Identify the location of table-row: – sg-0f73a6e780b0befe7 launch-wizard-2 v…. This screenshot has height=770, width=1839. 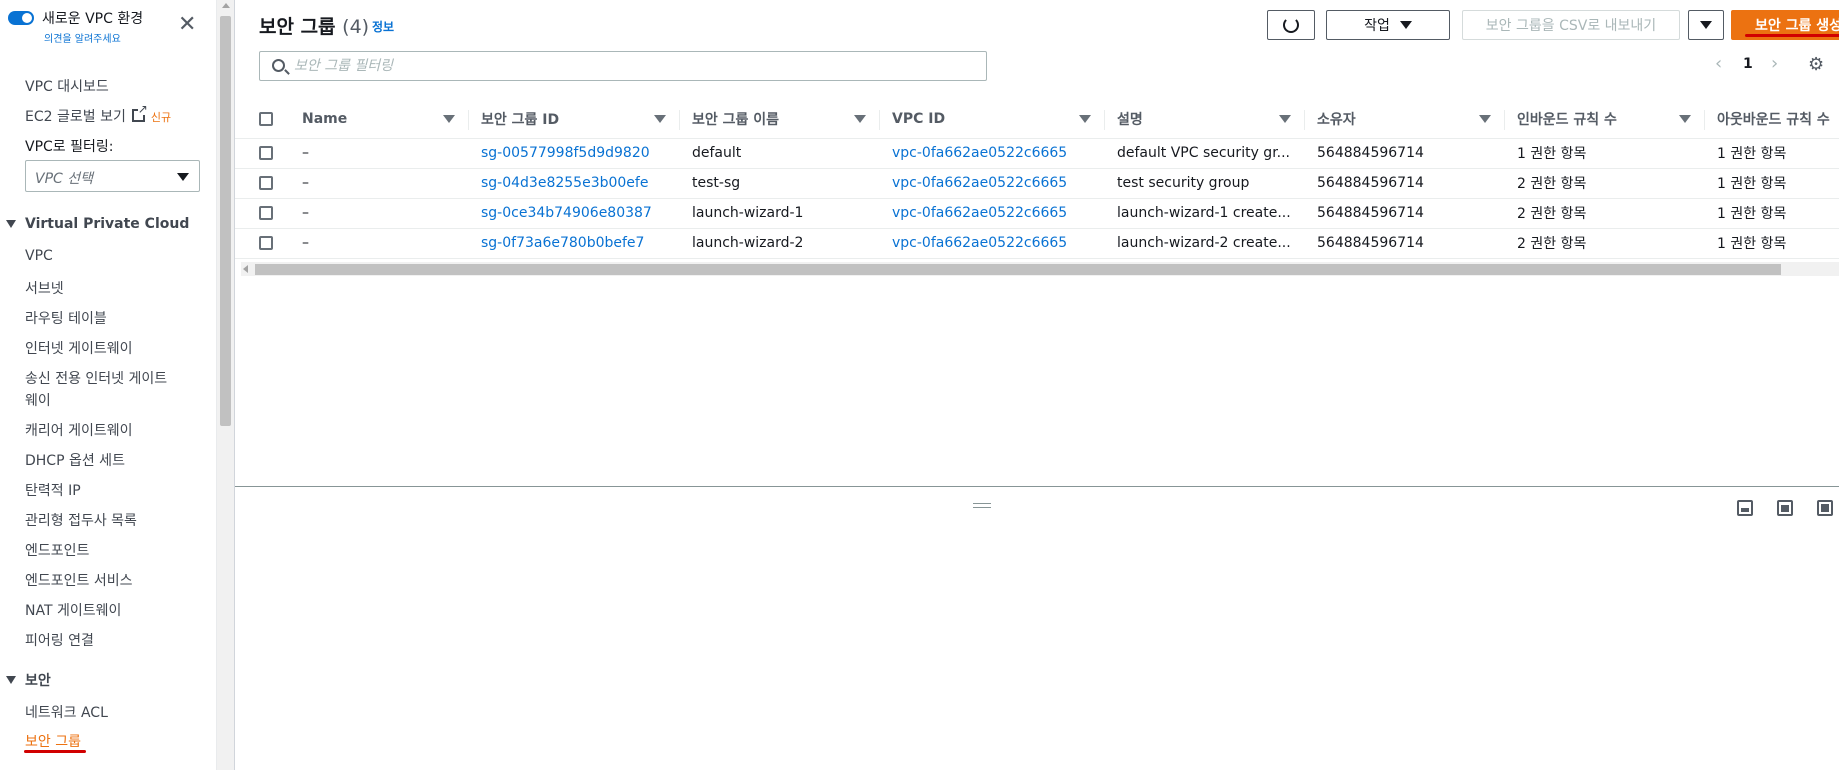
(1037, 243).